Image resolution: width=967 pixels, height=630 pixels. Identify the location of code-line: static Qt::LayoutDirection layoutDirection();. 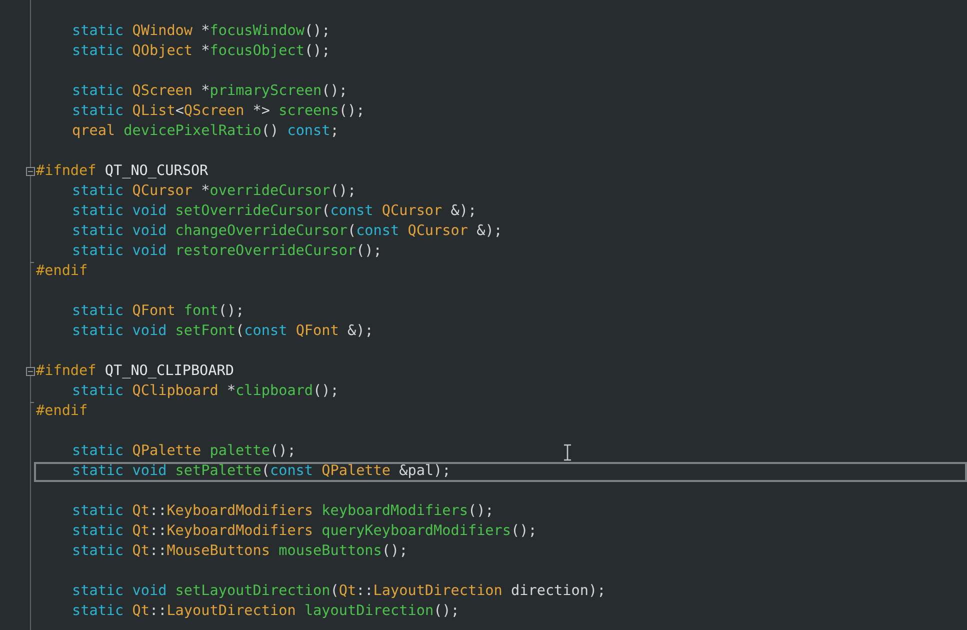
(266, 612).